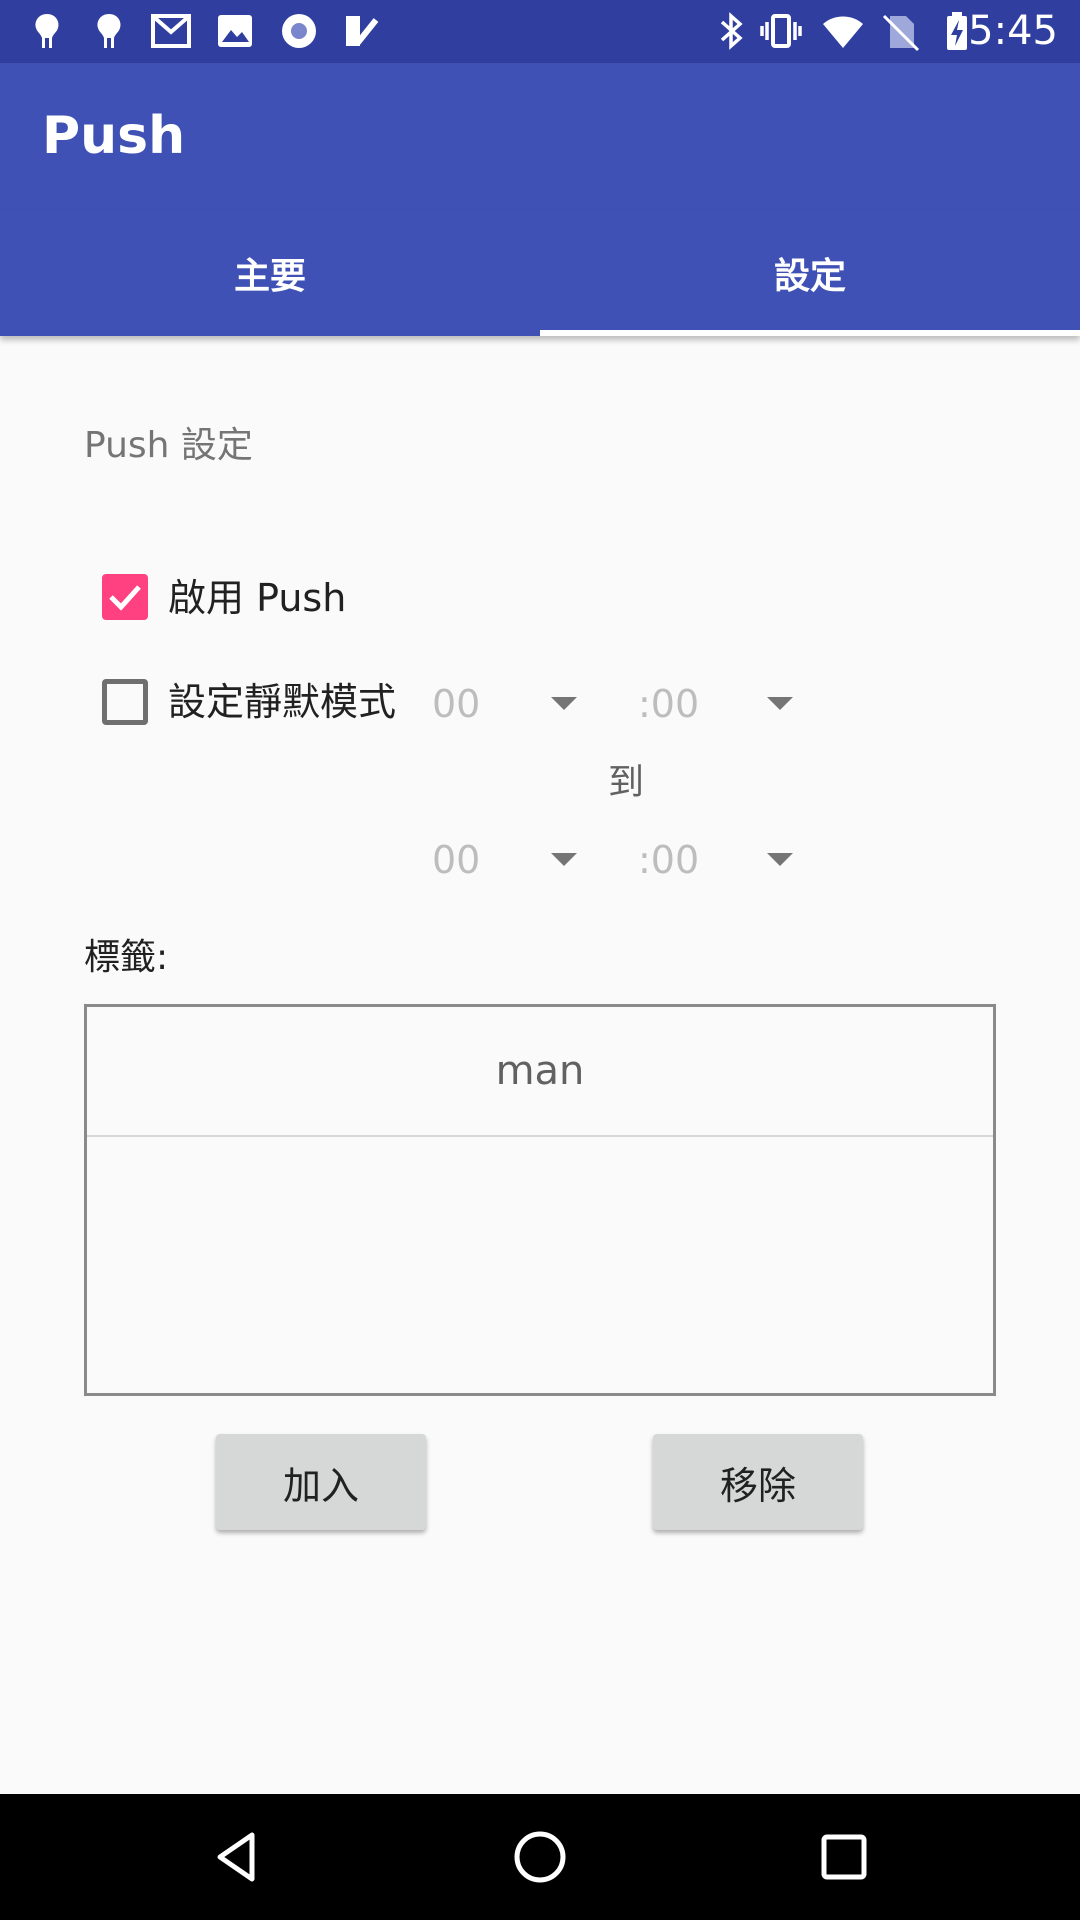  What do you see at coordinates (843, 32) in the screenshot?
I see `wifi-icon` at bounding box center [843, 32].